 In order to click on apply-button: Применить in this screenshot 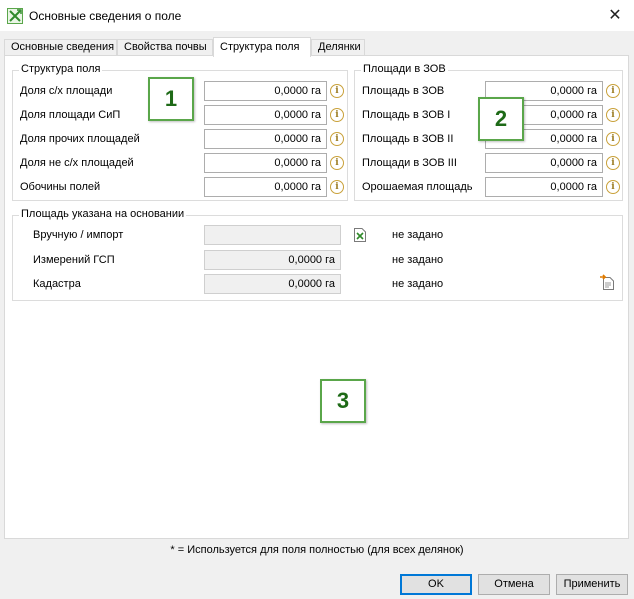, I will do `click(592, 584)`.